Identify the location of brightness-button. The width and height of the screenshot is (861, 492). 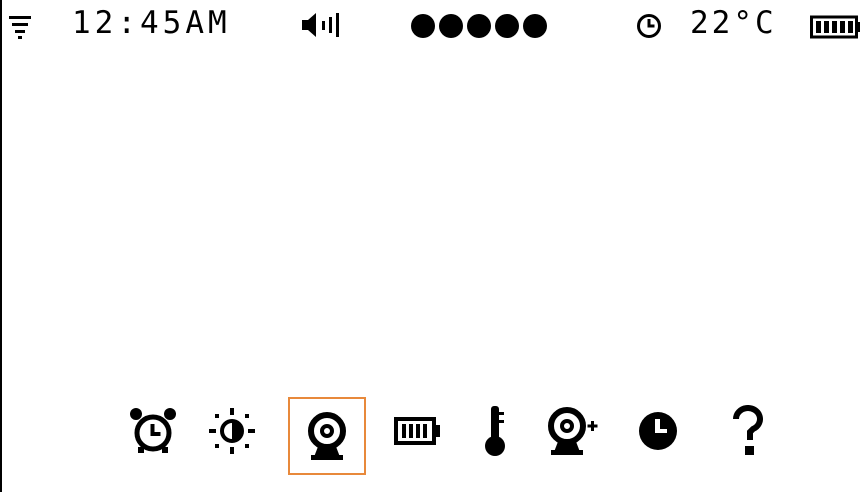
(232, 431).